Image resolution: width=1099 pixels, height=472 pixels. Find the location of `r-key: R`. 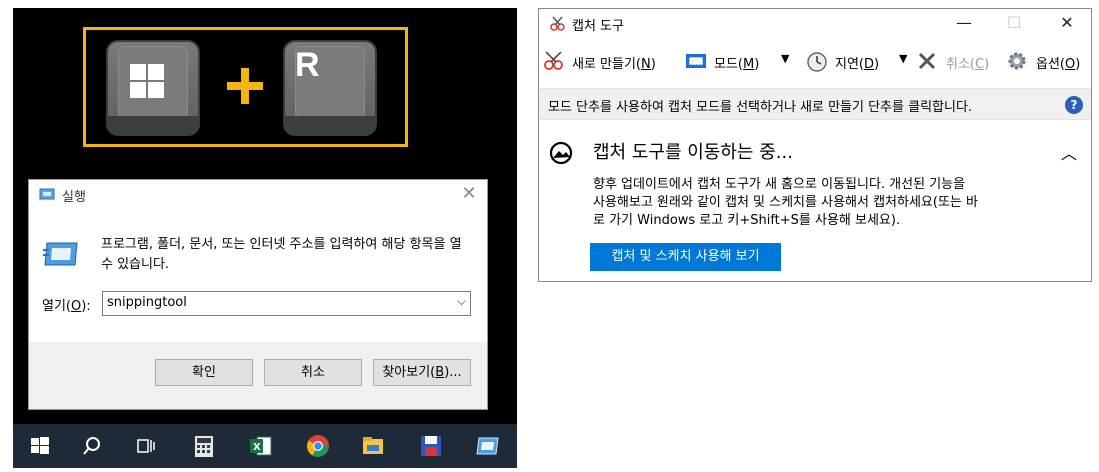

r-key: R is located at coordinates (330, 88).